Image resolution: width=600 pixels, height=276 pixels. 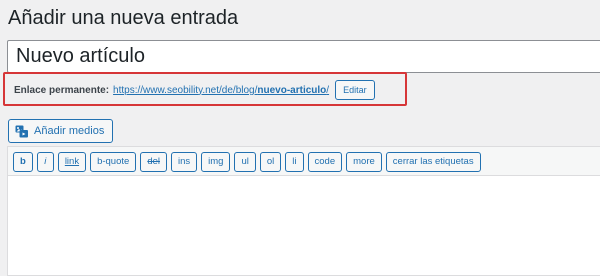 What do you see at coordinates (45, 162) in the screenshot?
I see `qt-italic-button: i` at bounding box center [45, 162].